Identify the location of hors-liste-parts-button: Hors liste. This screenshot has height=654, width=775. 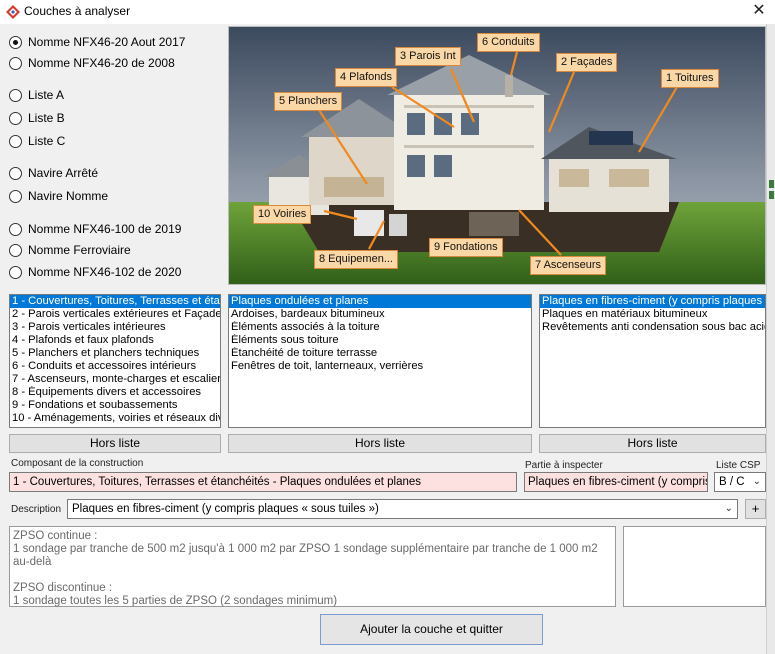
(380, 443).